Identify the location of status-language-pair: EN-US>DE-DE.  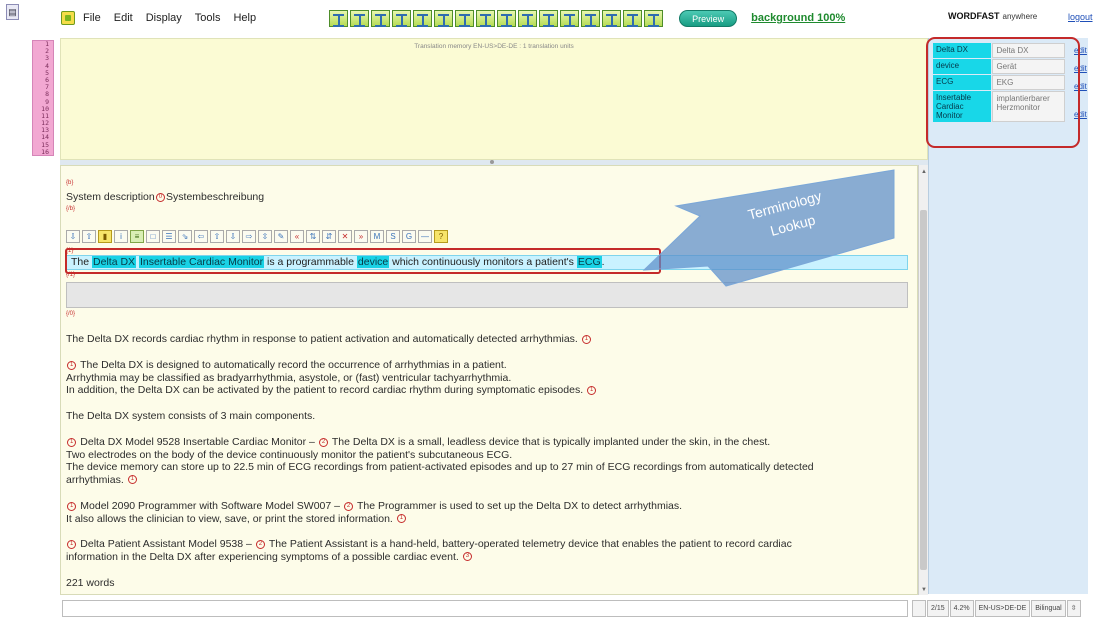
(1002, 608).